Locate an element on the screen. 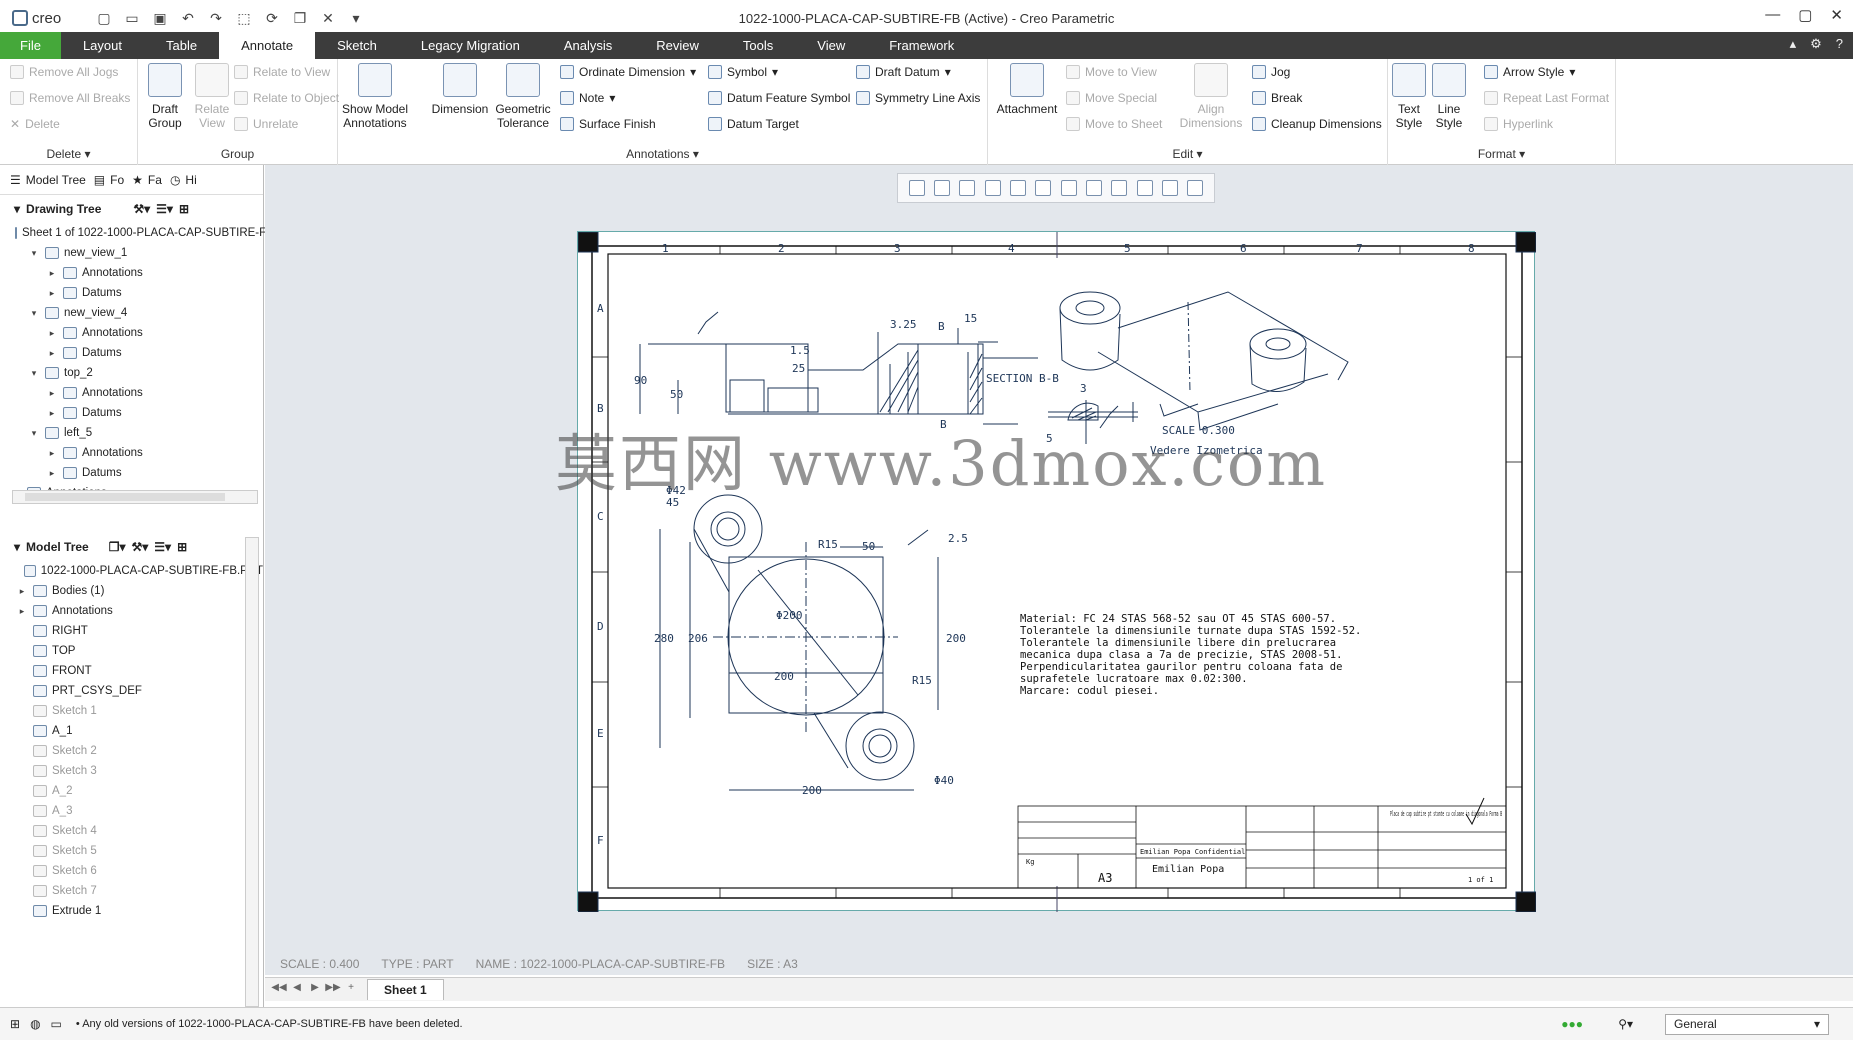  sheet-tab: Sheet 1 is located at coordinates (405, 989).